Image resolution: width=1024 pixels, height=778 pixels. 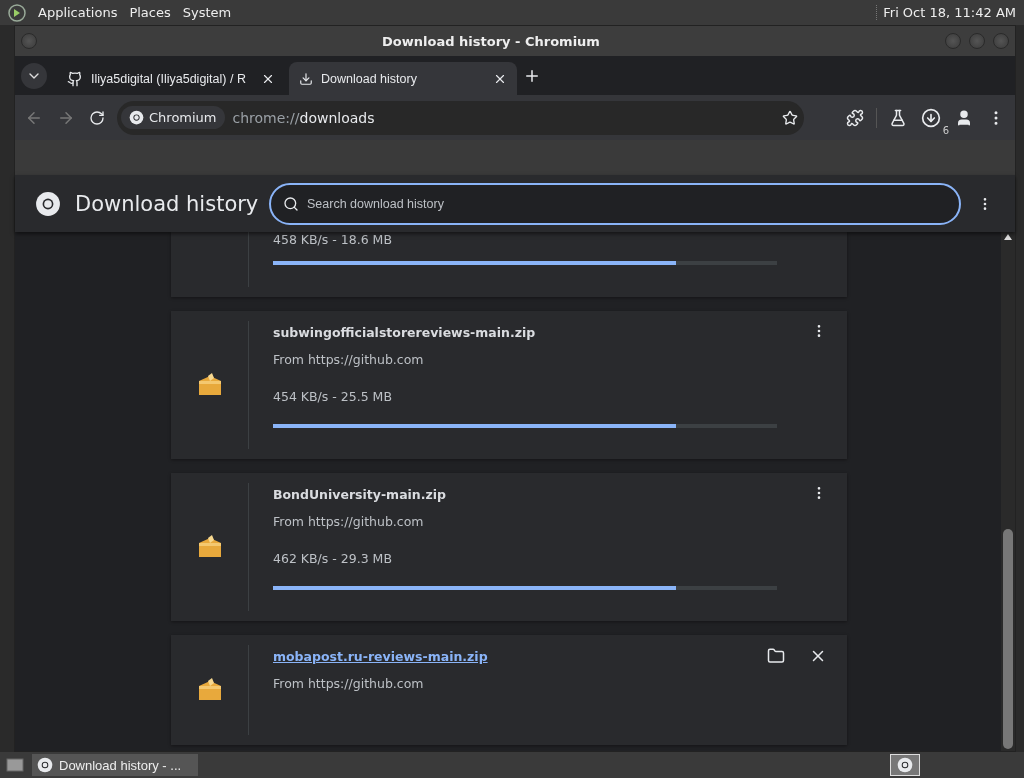 What do you see at coordinates (945, 130) in the screenshot?
I see `download-count: 6` at bounding box center [945, 130].